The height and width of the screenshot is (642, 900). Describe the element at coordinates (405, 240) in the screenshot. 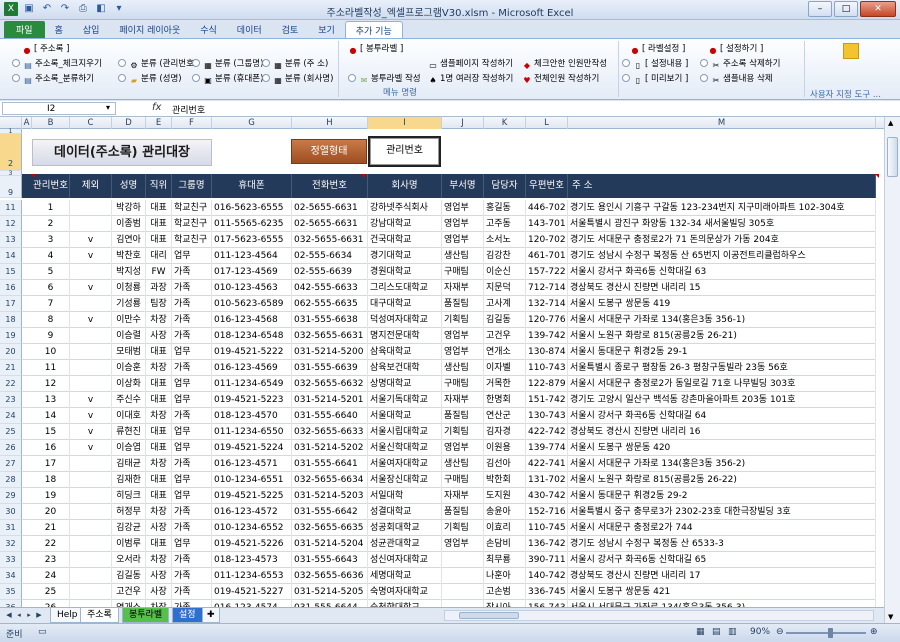

I see `cell-company: 건국대학교` at that location.